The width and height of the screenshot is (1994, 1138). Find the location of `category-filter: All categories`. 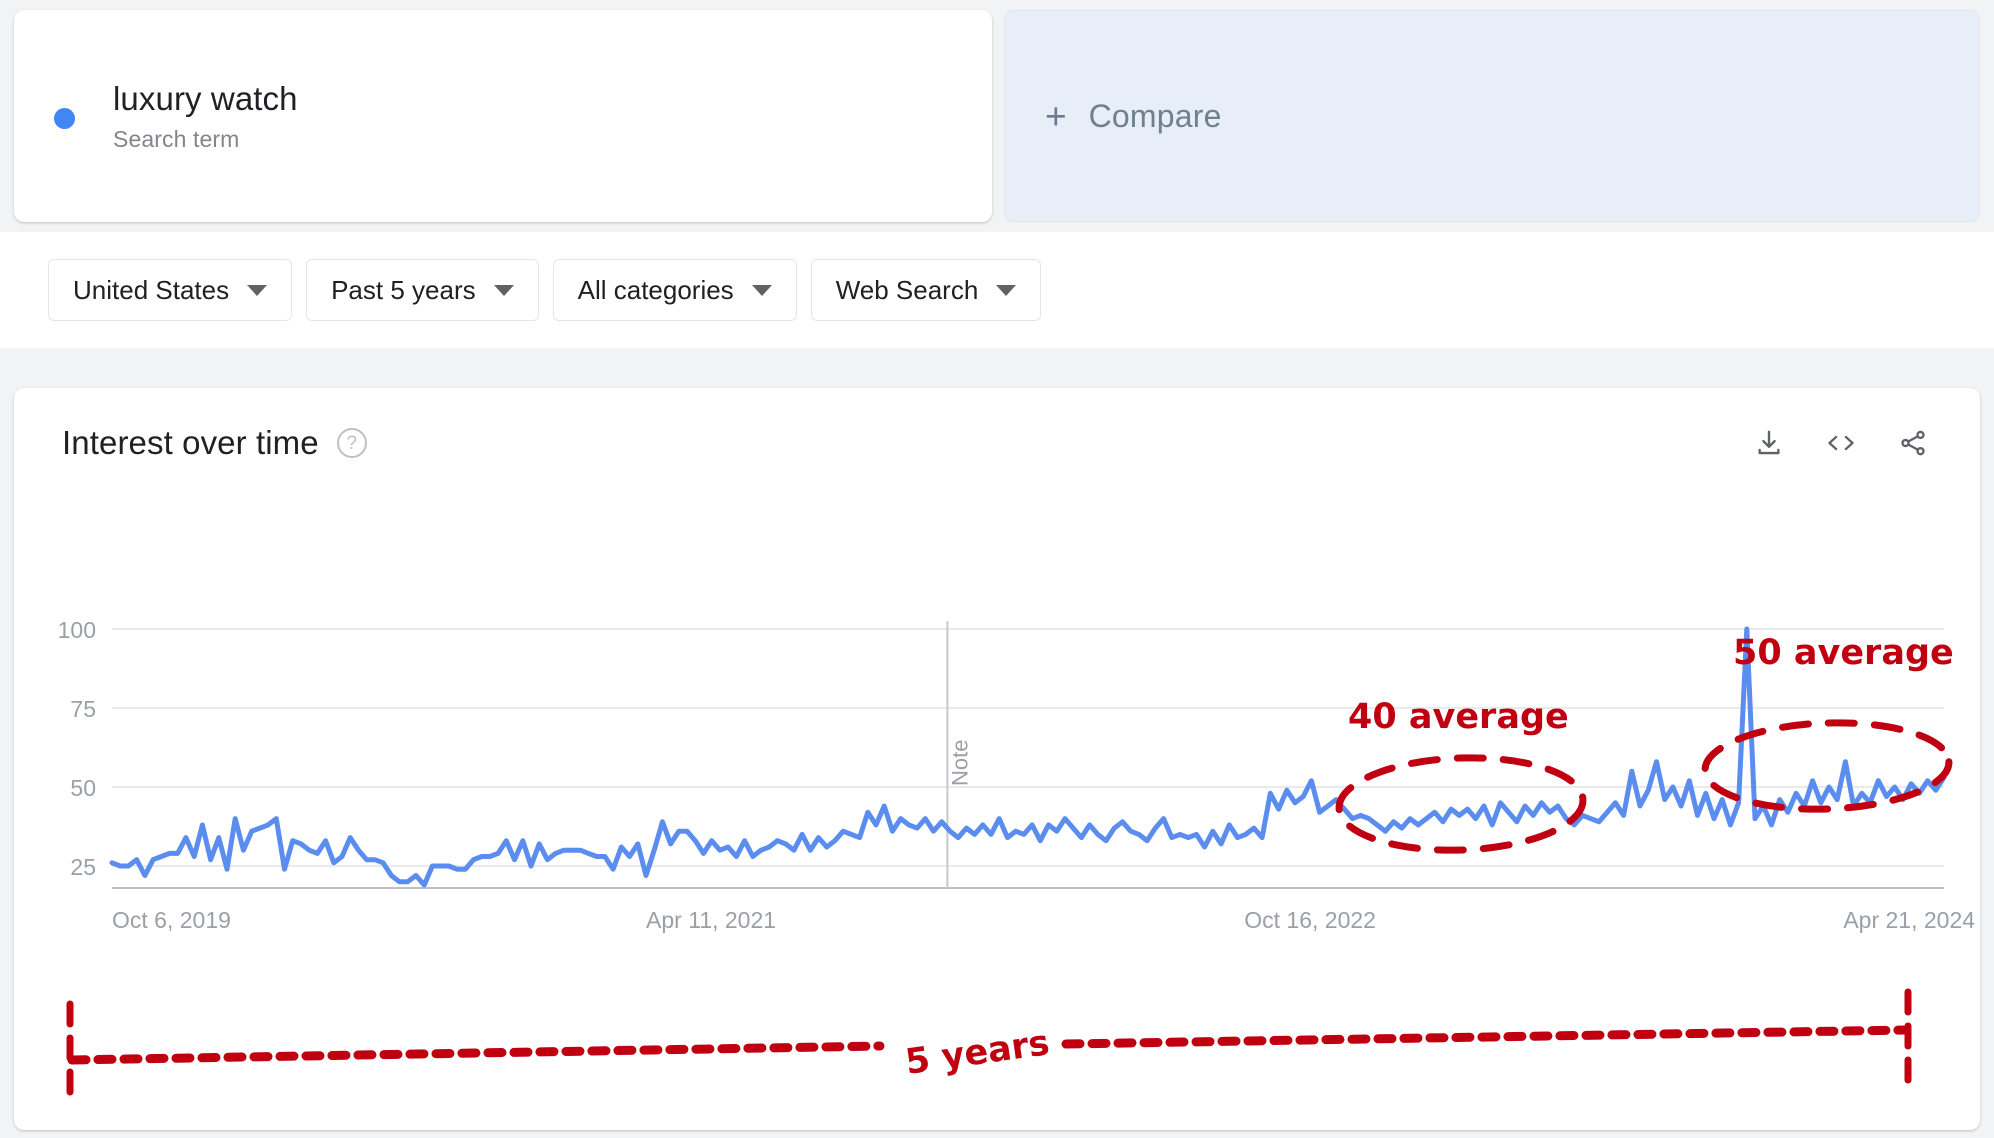

category-filter: All categories is located at coordinates (674, 290).